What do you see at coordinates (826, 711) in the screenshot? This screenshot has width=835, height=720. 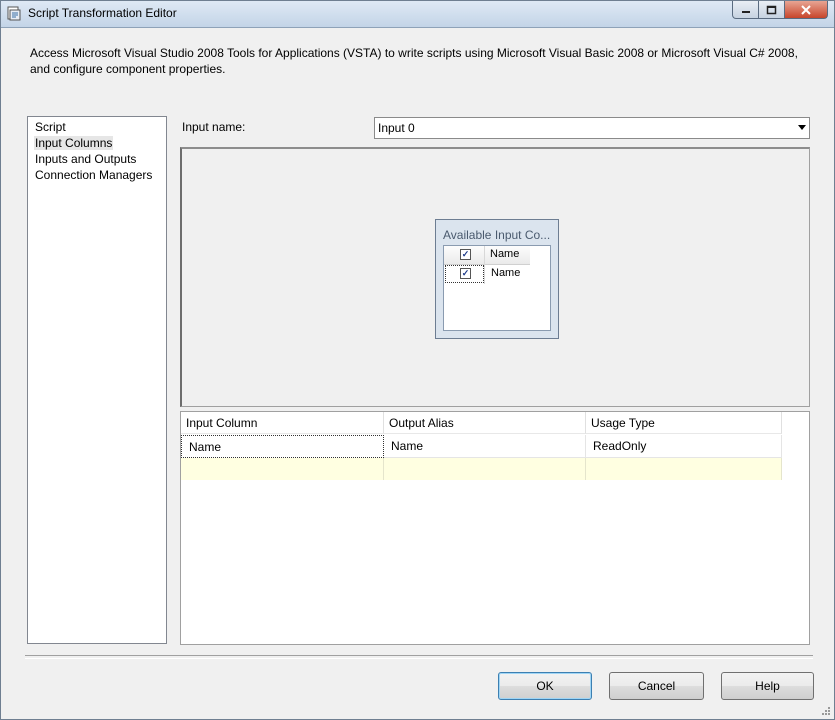 I see `resize-grip-icon` at bounding box center [826, 711].